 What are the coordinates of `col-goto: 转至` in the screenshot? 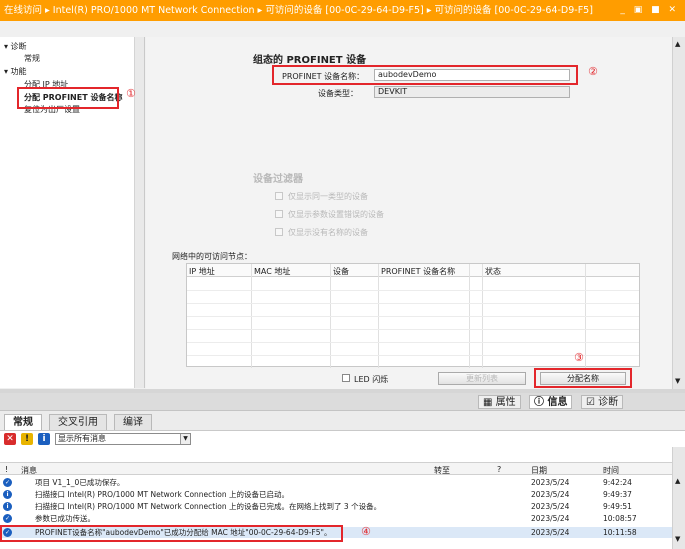 It's located at (442, 470).